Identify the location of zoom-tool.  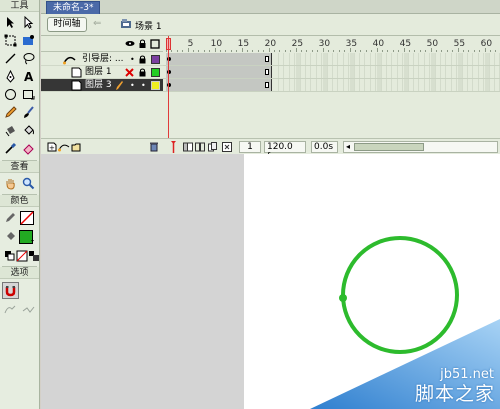
(28, 183).